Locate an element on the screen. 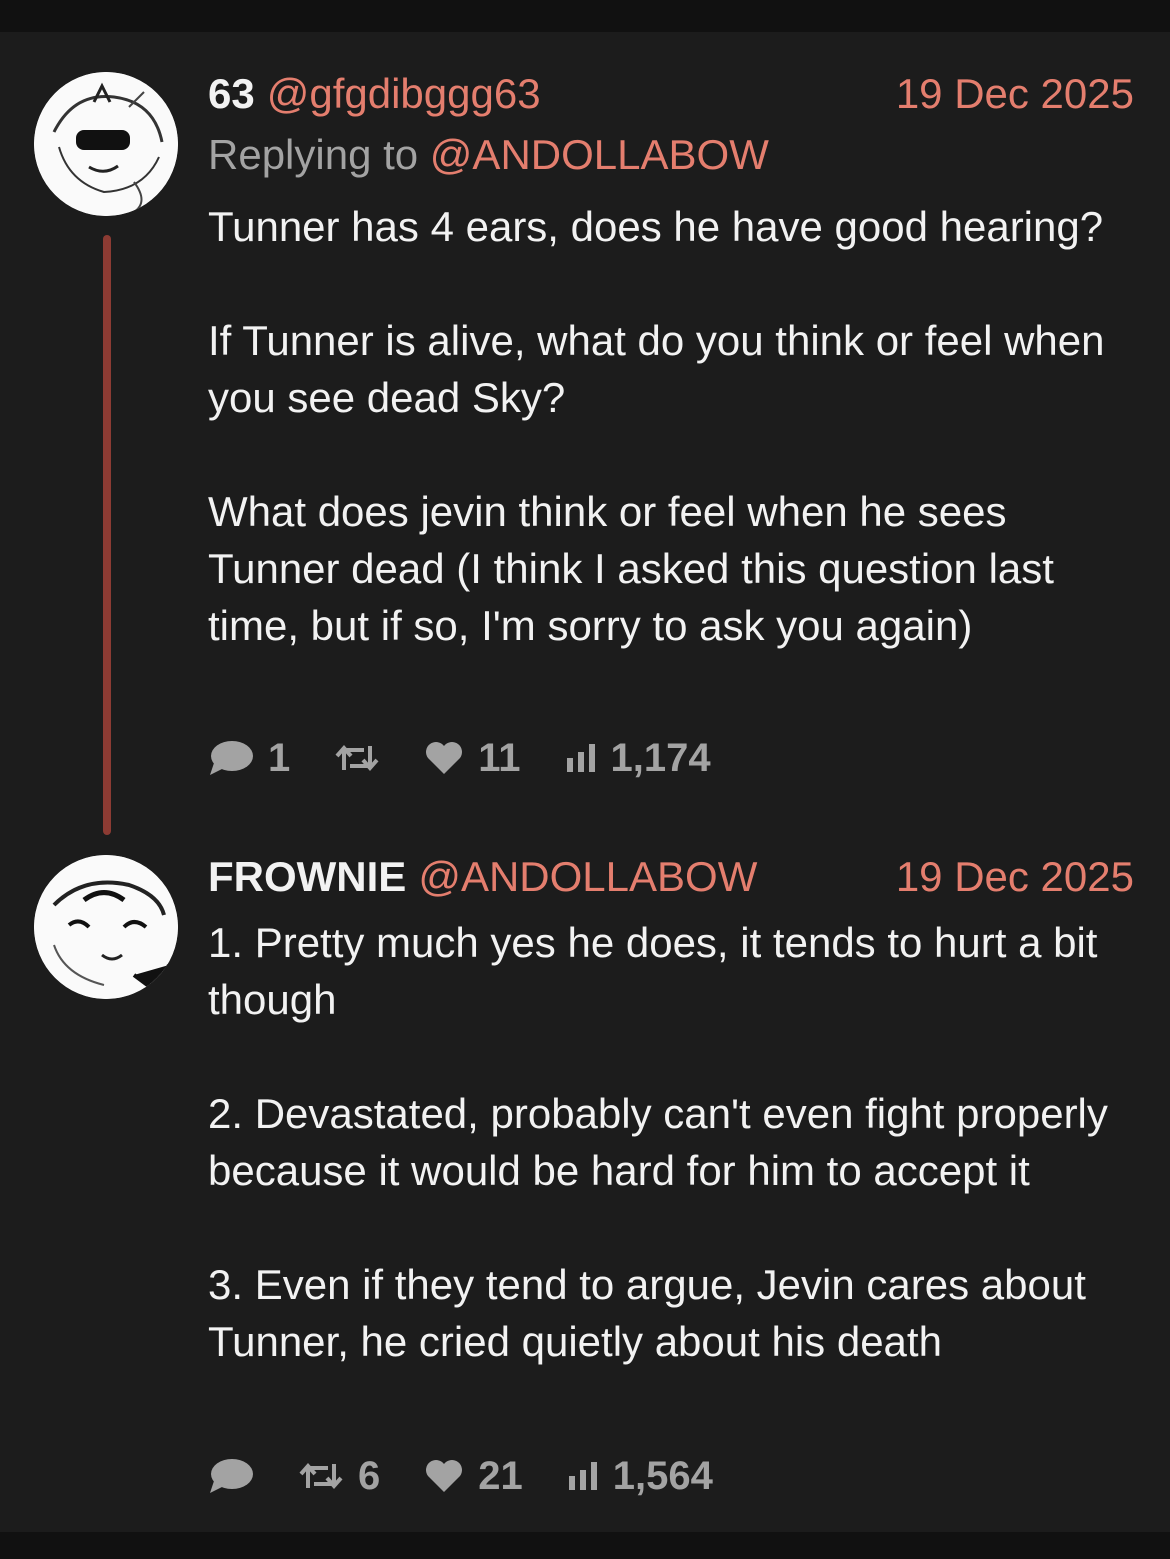 This screenshot has width=1170, height=1559. reply-count: 1 is located at coordinates (279, 757).